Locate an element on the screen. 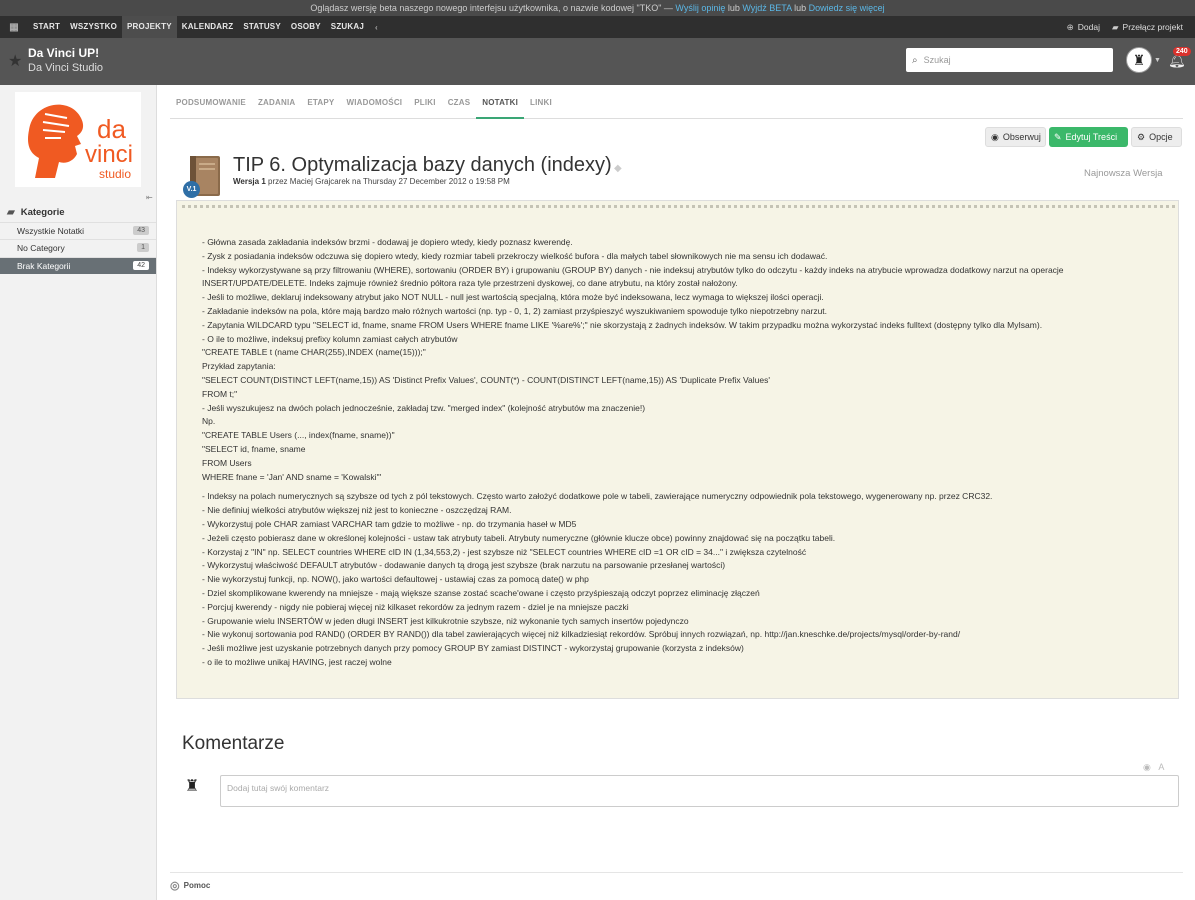 Image resolution: width=1195 pixels, height=900 pixels. category-item-brak-kategorii: Brak Kategorii 42 is located at coordinates (78, 265).